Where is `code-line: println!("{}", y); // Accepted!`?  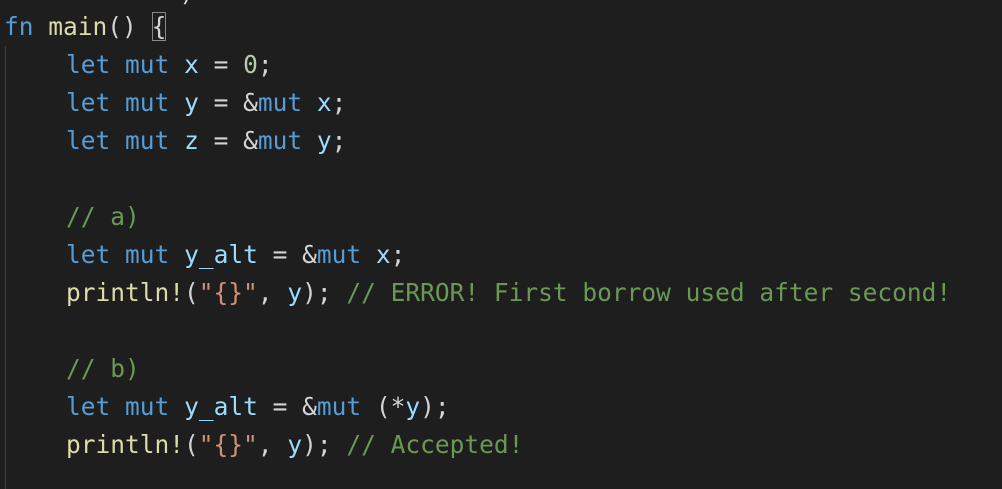
code-line: println!("{}", y); // Accepted! is located at coordinates (263, 445).